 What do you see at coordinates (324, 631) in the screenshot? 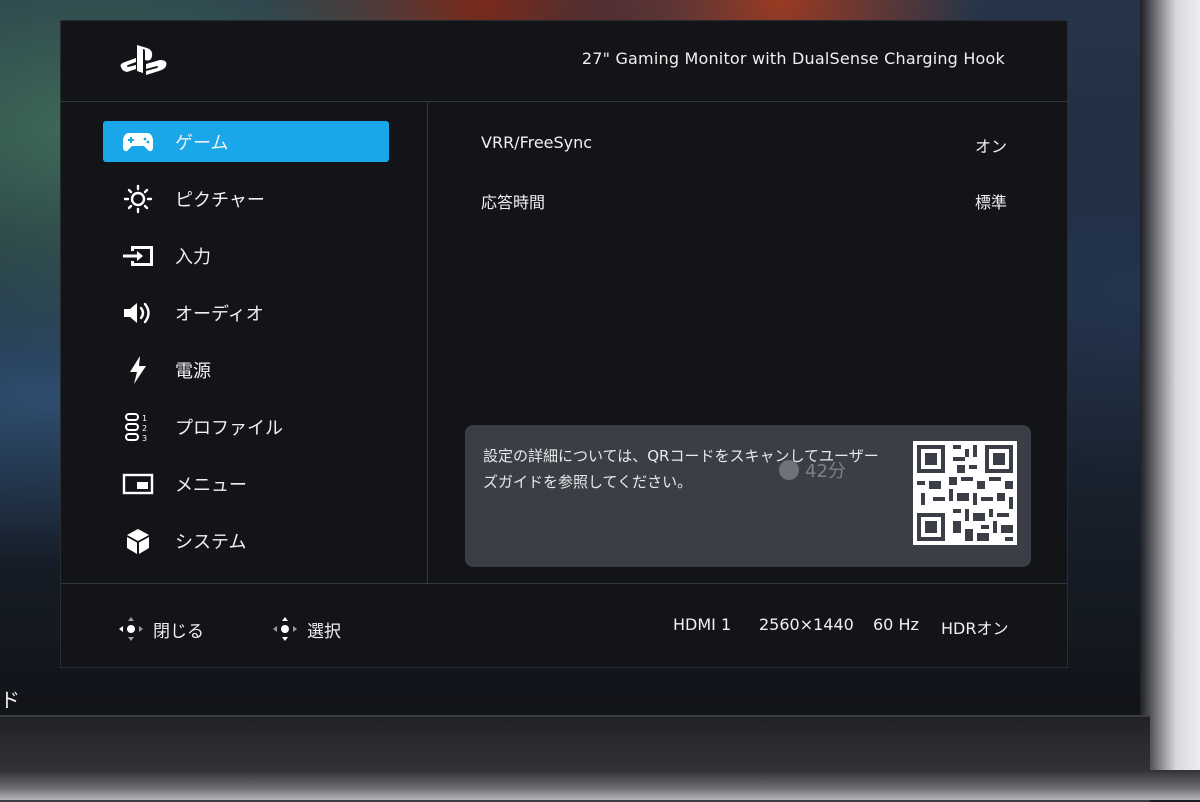
I see `select-label: 選択` at bounding box center [324, 631].